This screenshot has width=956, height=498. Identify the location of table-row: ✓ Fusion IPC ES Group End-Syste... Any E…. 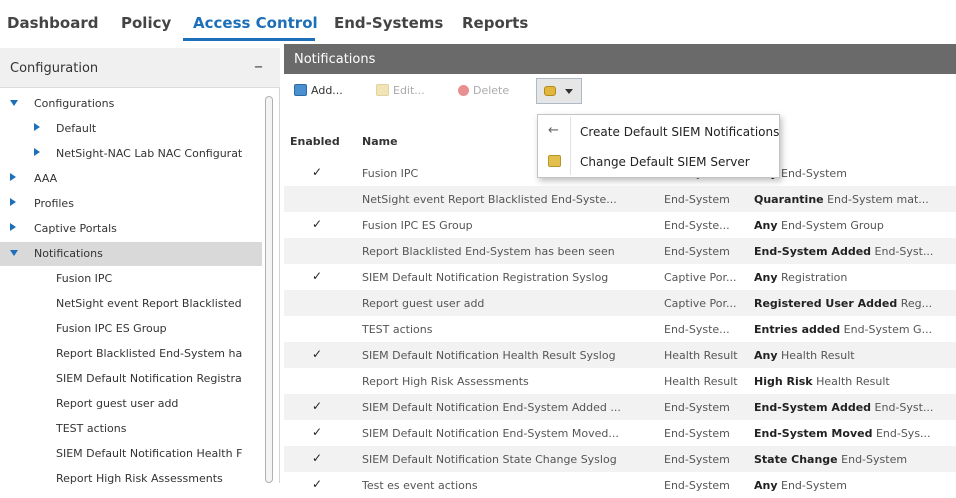
(620, 225).